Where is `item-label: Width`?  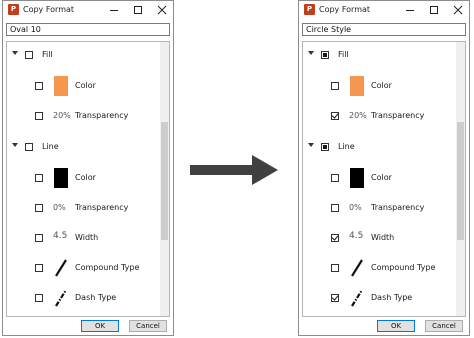
item-label: Width is located at coordinates (87, 237).